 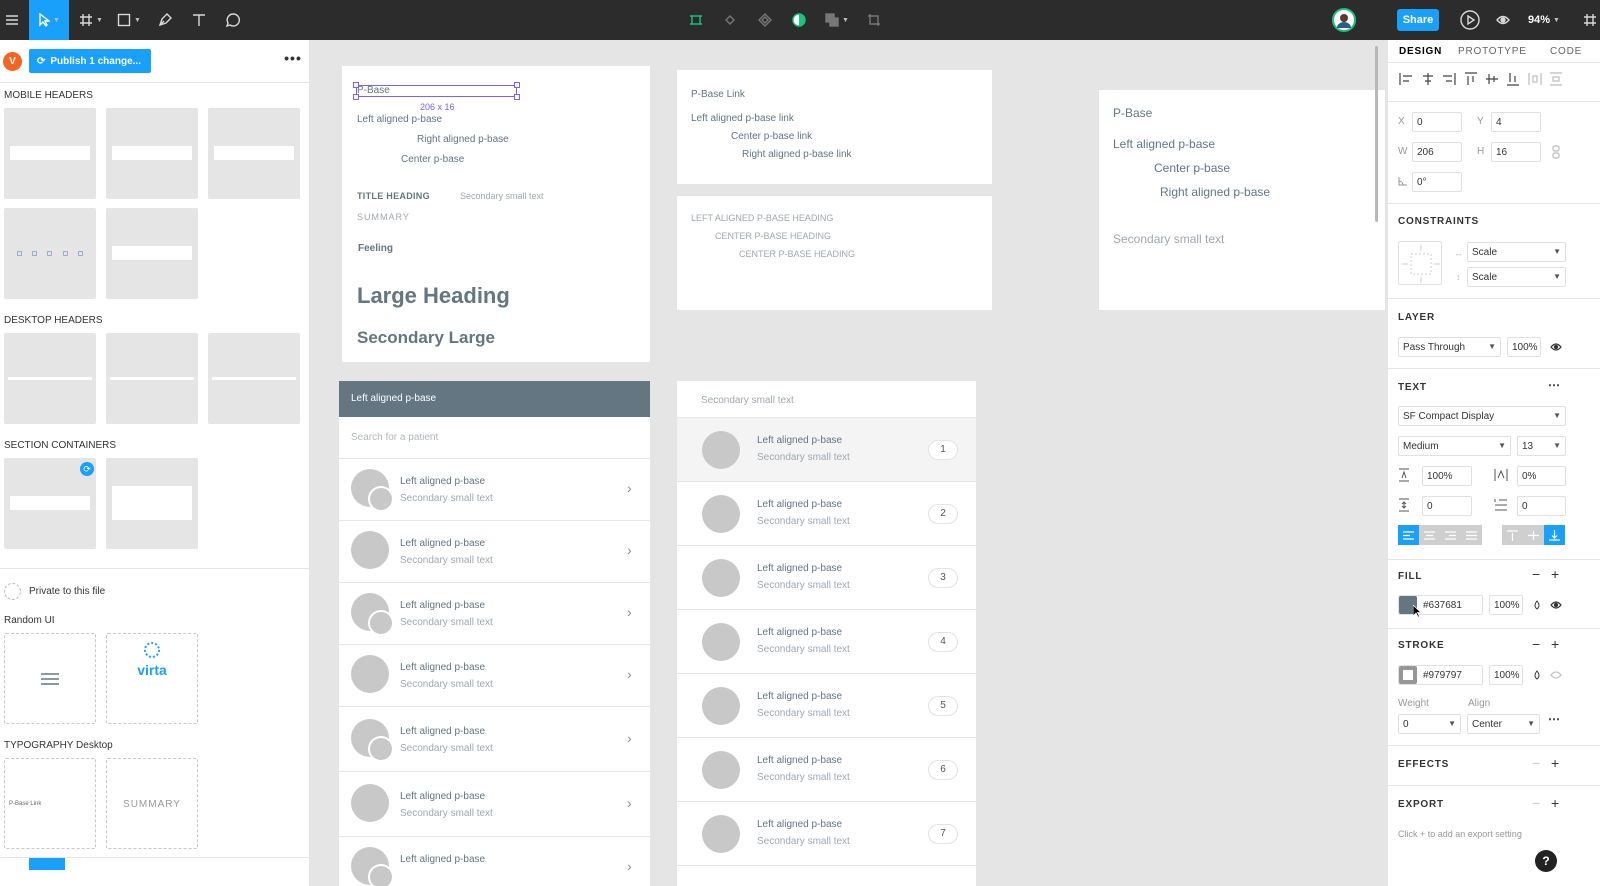 I want to click on rotation-input: 0°, so click(x=1437, y=182).